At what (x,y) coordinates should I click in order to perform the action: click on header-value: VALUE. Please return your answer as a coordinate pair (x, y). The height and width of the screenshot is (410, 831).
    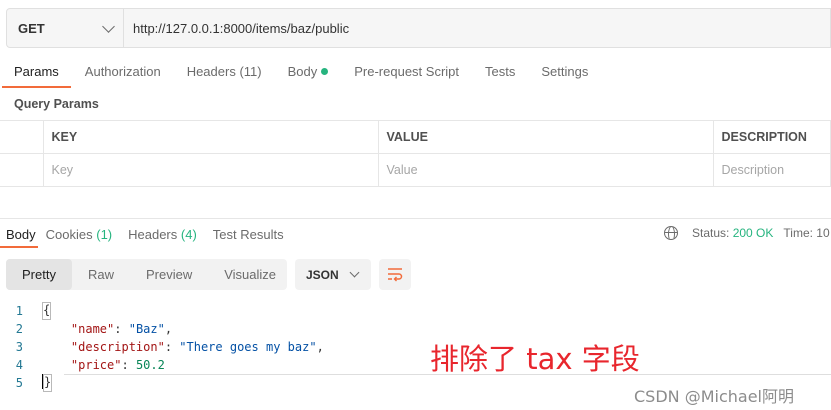
    Looking at the image, I should click on (545, 137).